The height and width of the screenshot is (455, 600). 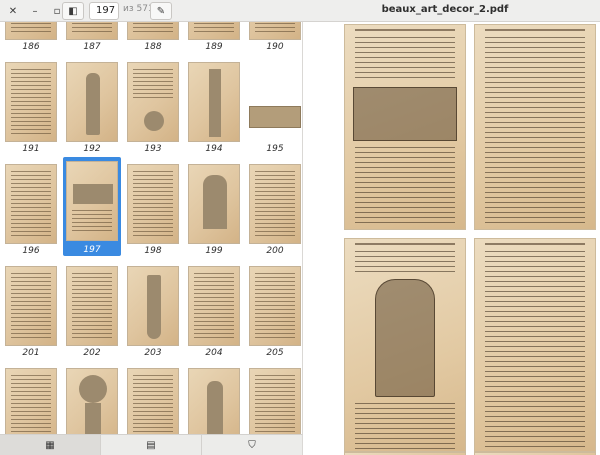 I want to click on thumbnail-page-label: 199, so click(x=214, y=251).